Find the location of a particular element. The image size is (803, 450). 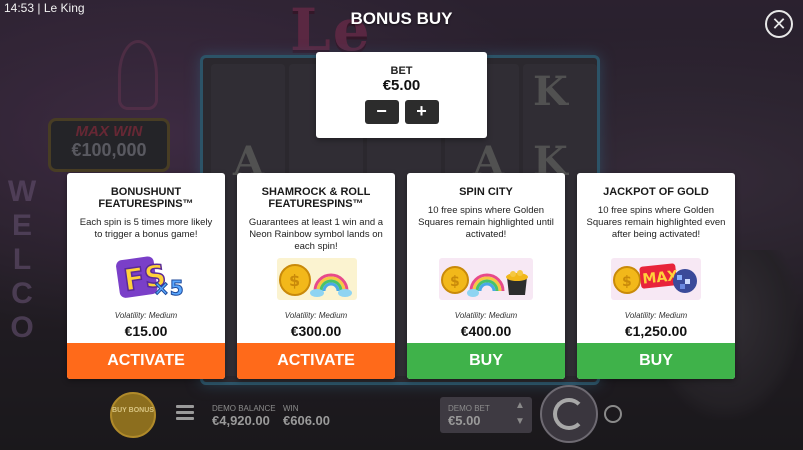

menu-icon is located at coordinates (185, 413).